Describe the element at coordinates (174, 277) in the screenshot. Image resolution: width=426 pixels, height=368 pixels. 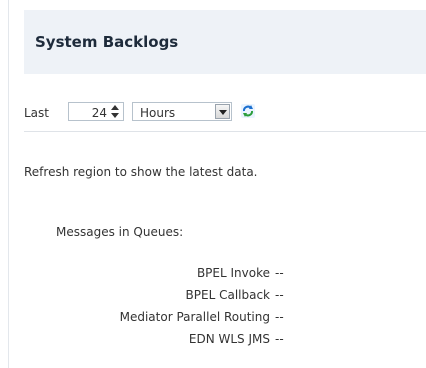
I see `queue-stat-row: BPEL Invoke --` at that location.